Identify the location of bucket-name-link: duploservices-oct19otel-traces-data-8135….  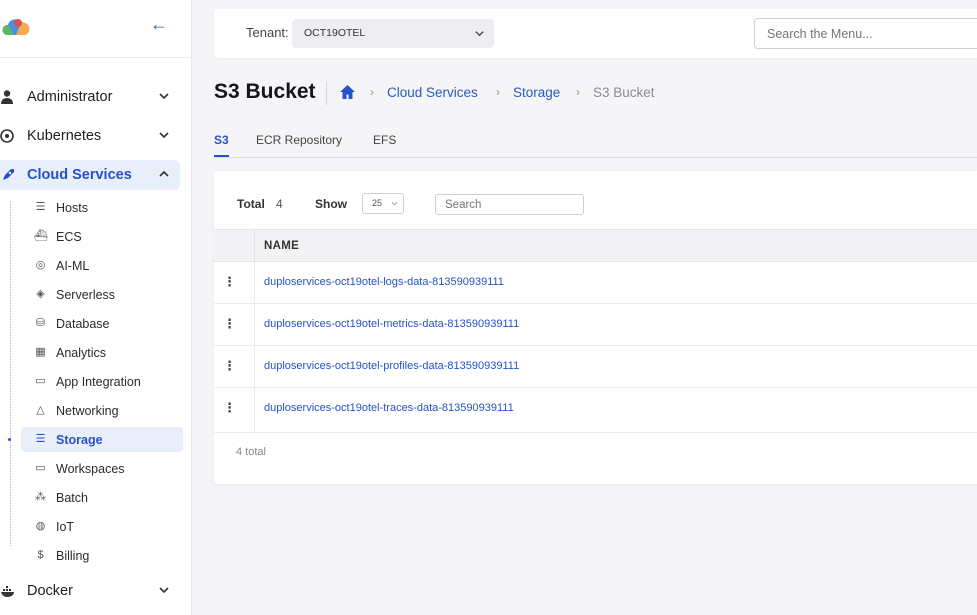
(389, 408).